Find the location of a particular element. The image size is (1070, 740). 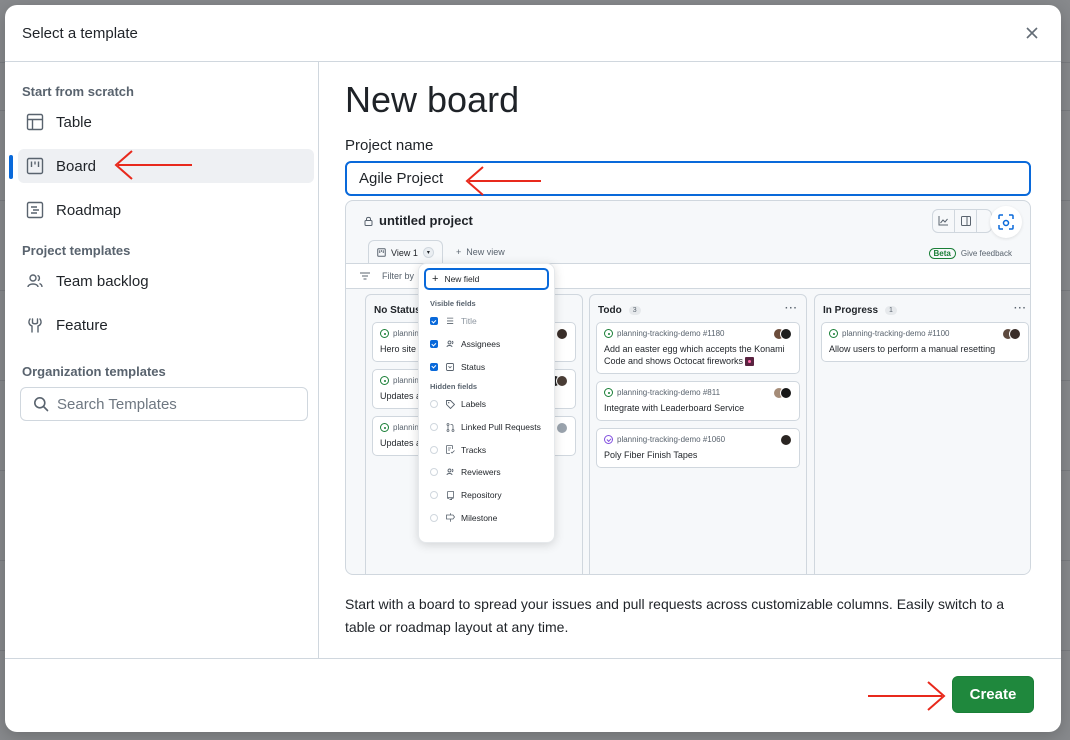

sidebar-item-label: Table is located at coordinates (74, 122).